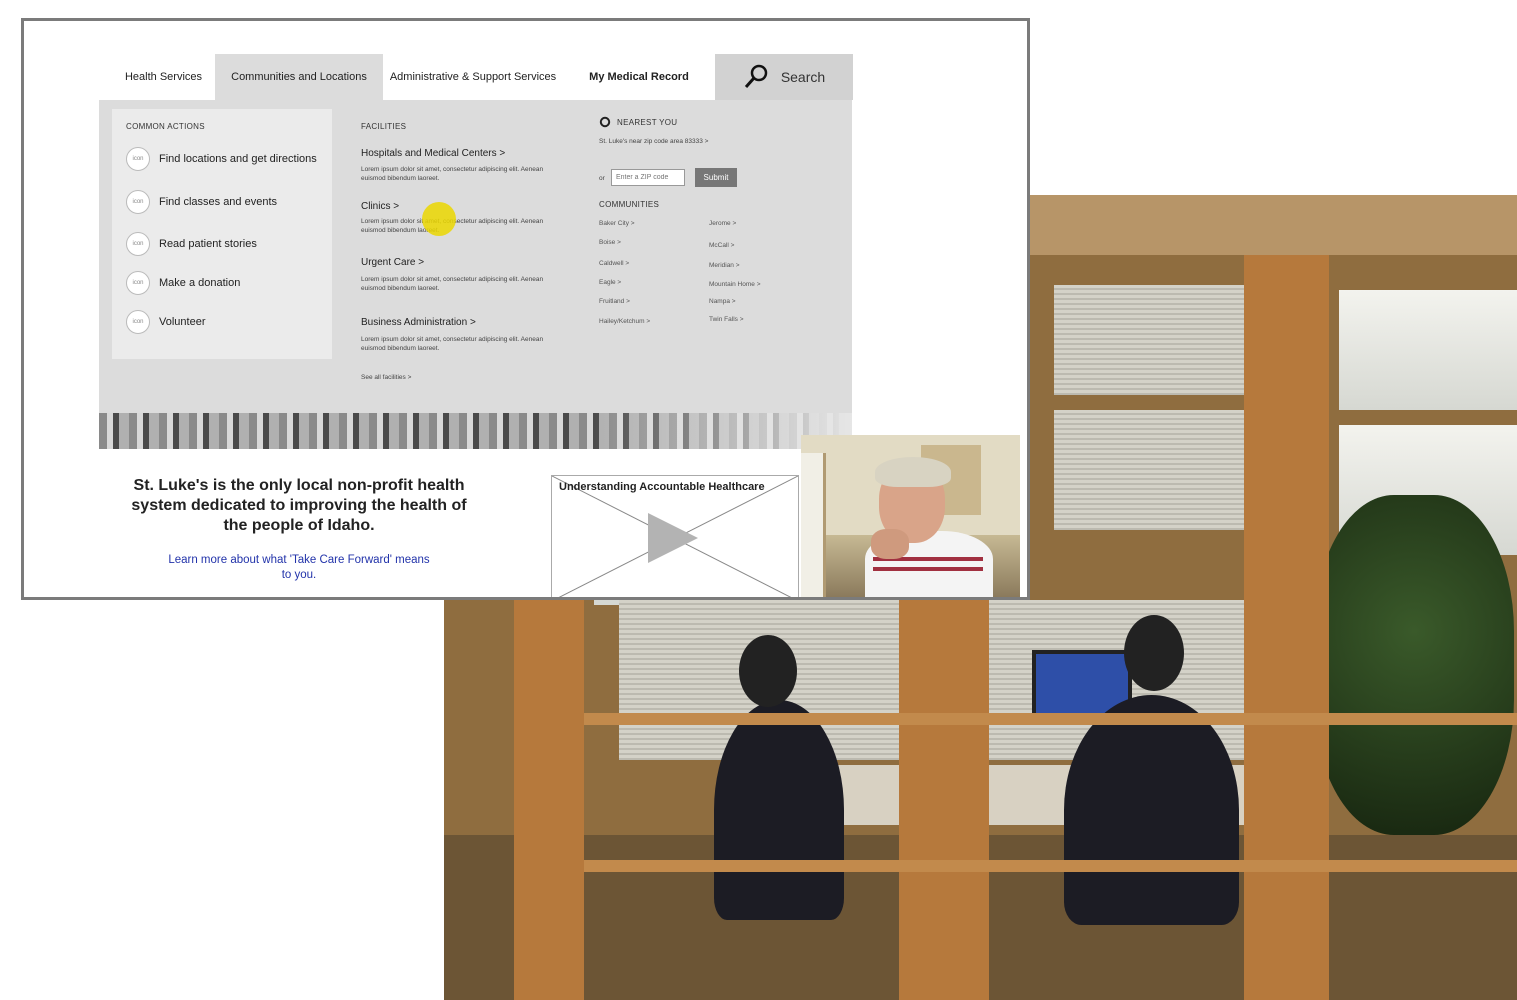  Describe the element at coordinates (757, 77) in the screenshot. I see `search-icon` at that location.